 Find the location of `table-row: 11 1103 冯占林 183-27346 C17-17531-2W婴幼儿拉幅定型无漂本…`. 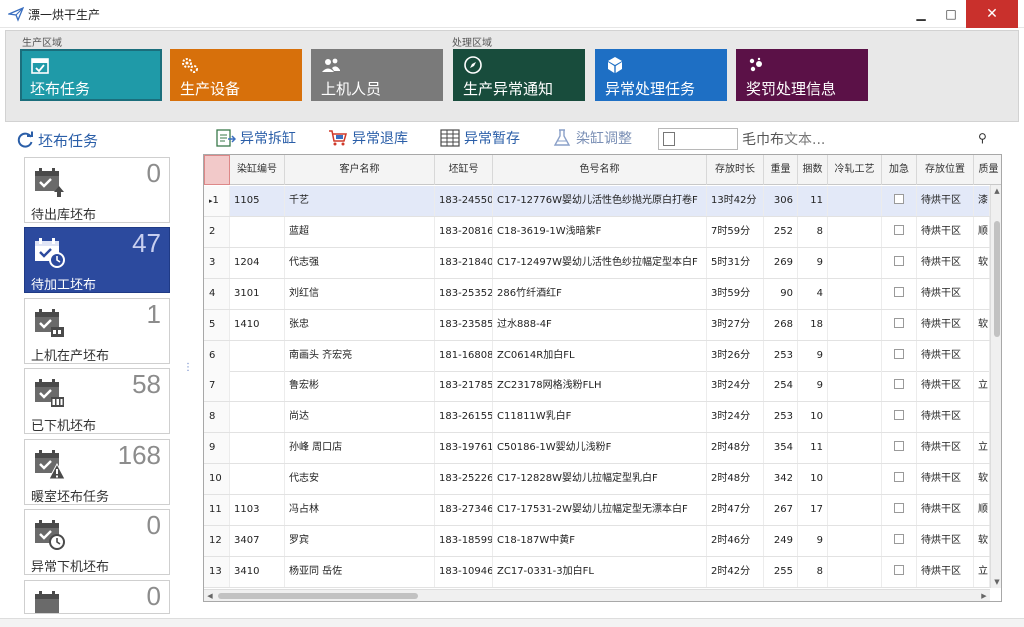

table-row: 11 1103 冯占林 183-27346 C17-17531-2W婴幼儿拉幅定型无漂本… is located at coordinates (602, 510).